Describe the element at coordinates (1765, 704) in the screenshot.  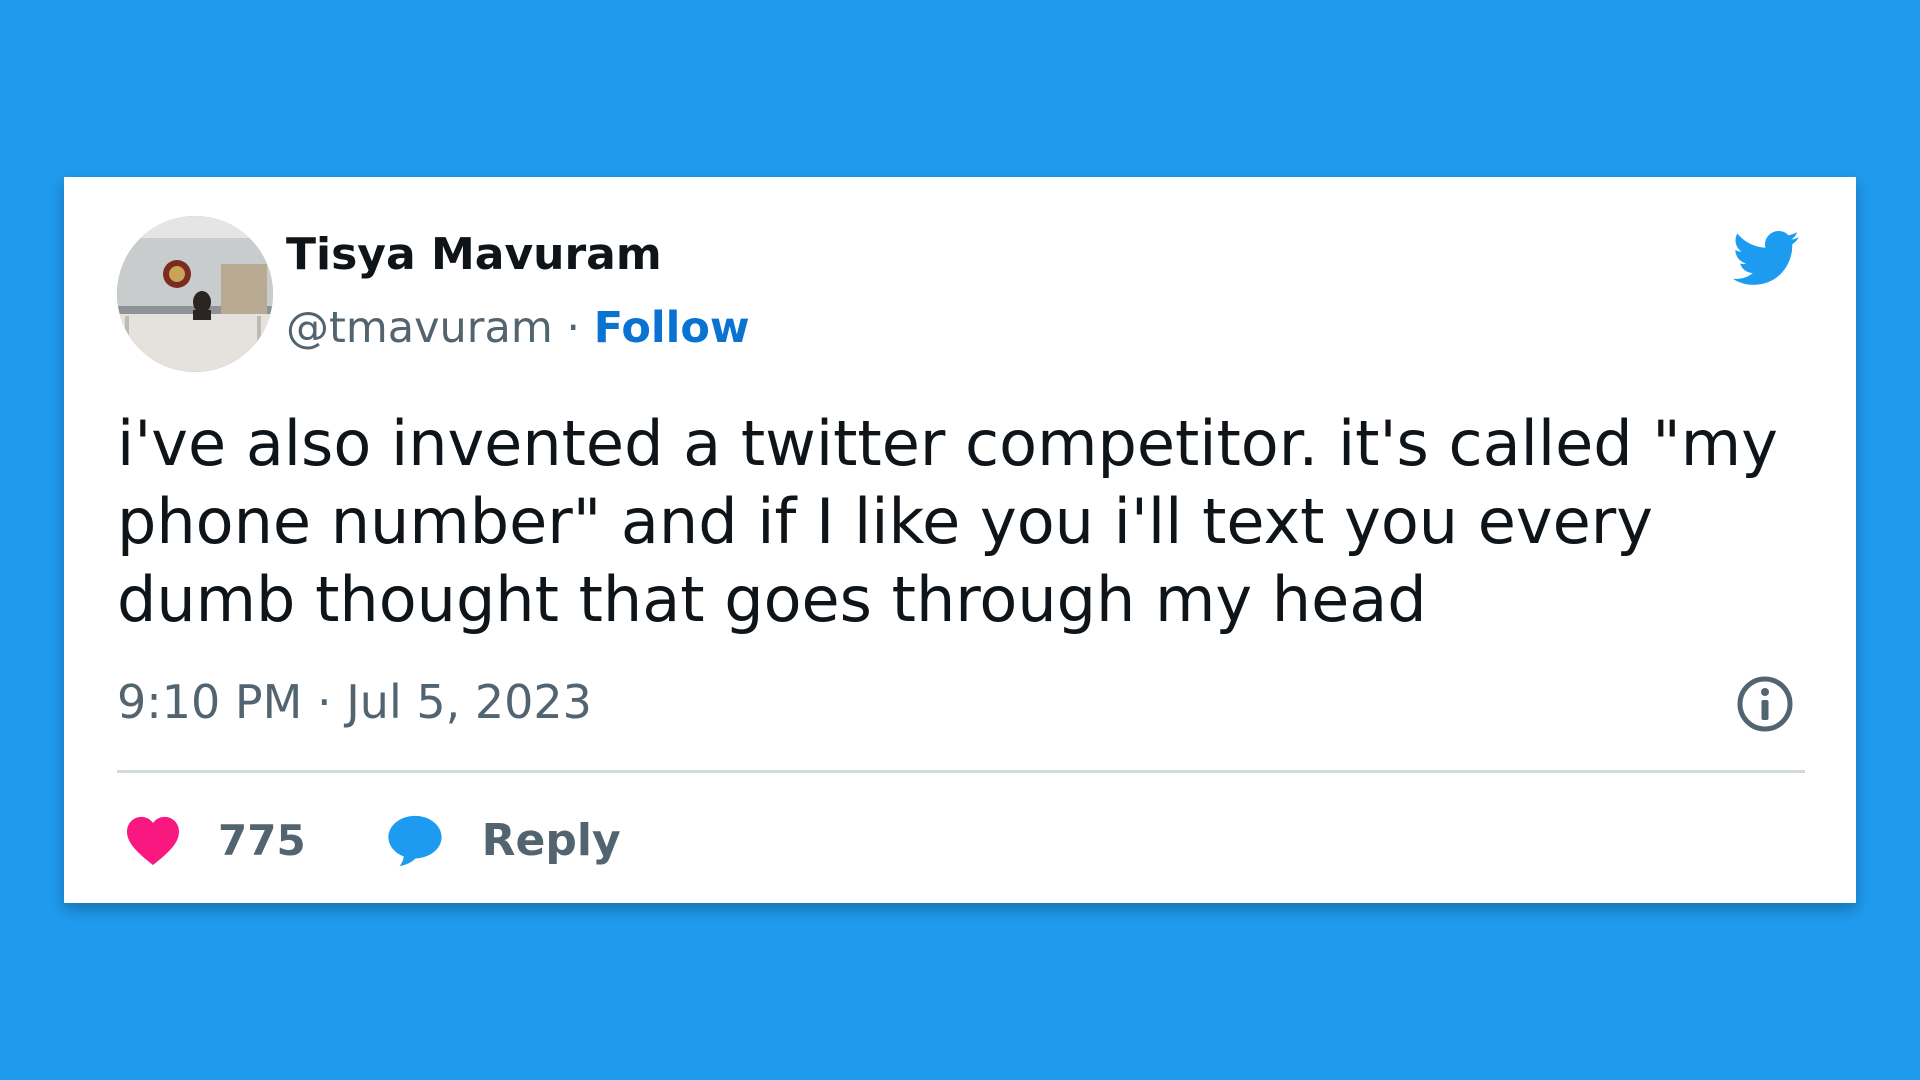
I see `info-icon` at that location.